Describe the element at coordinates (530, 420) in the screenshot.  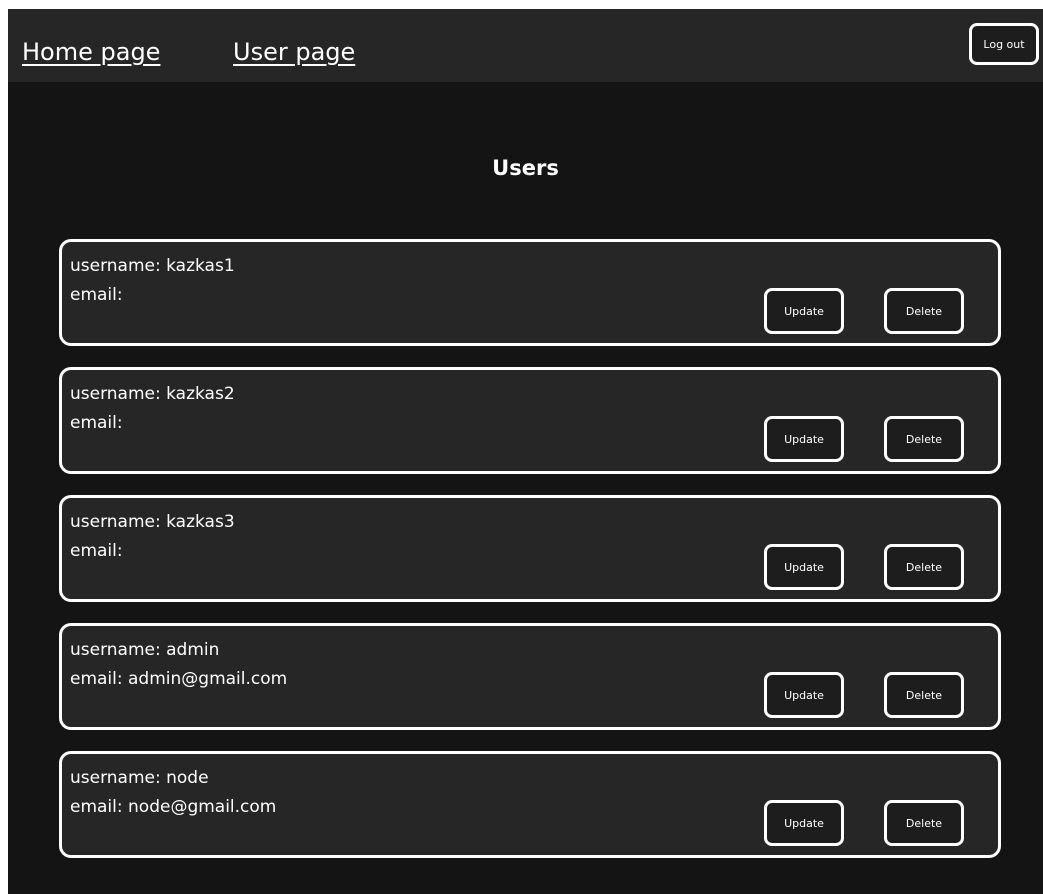
I see `user-card: username: kazkas2 email: Update Delete` at that location.